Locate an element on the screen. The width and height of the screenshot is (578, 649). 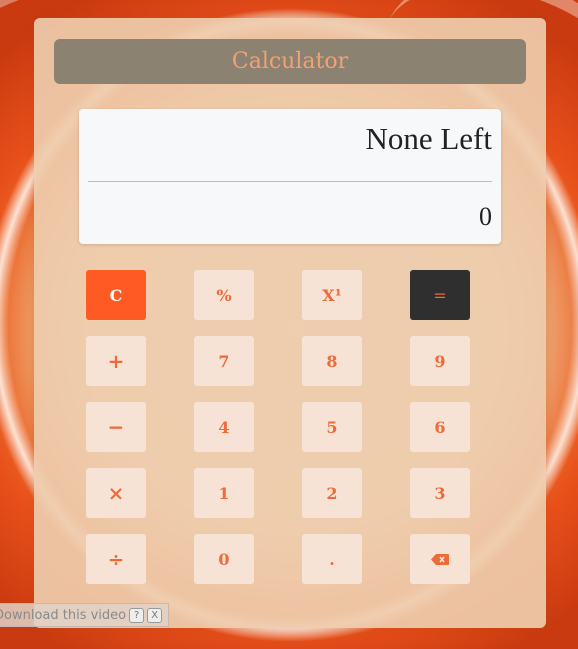
clear-button: C is located at coordinates (116, 295).